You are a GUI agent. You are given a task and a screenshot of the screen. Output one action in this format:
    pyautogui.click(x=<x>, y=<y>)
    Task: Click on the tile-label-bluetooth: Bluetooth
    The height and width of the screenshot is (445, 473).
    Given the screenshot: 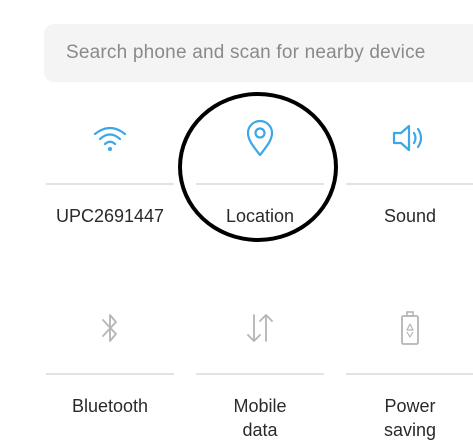 What is the action you would take?
    pyautogui.click(x=110, y=406)
    